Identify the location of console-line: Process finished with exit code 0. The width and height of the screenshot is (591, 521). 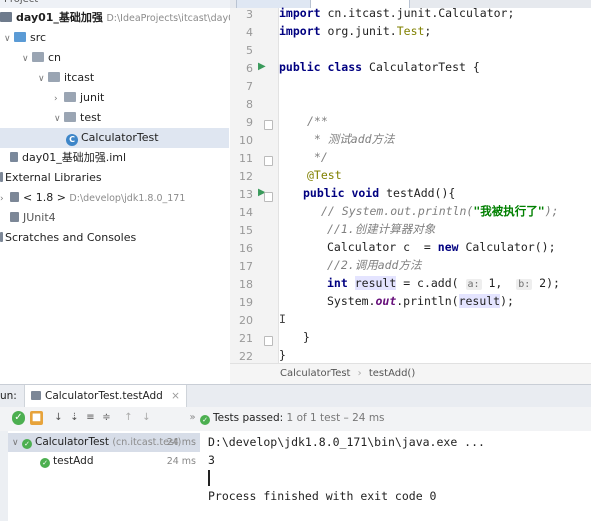
(322, 496).